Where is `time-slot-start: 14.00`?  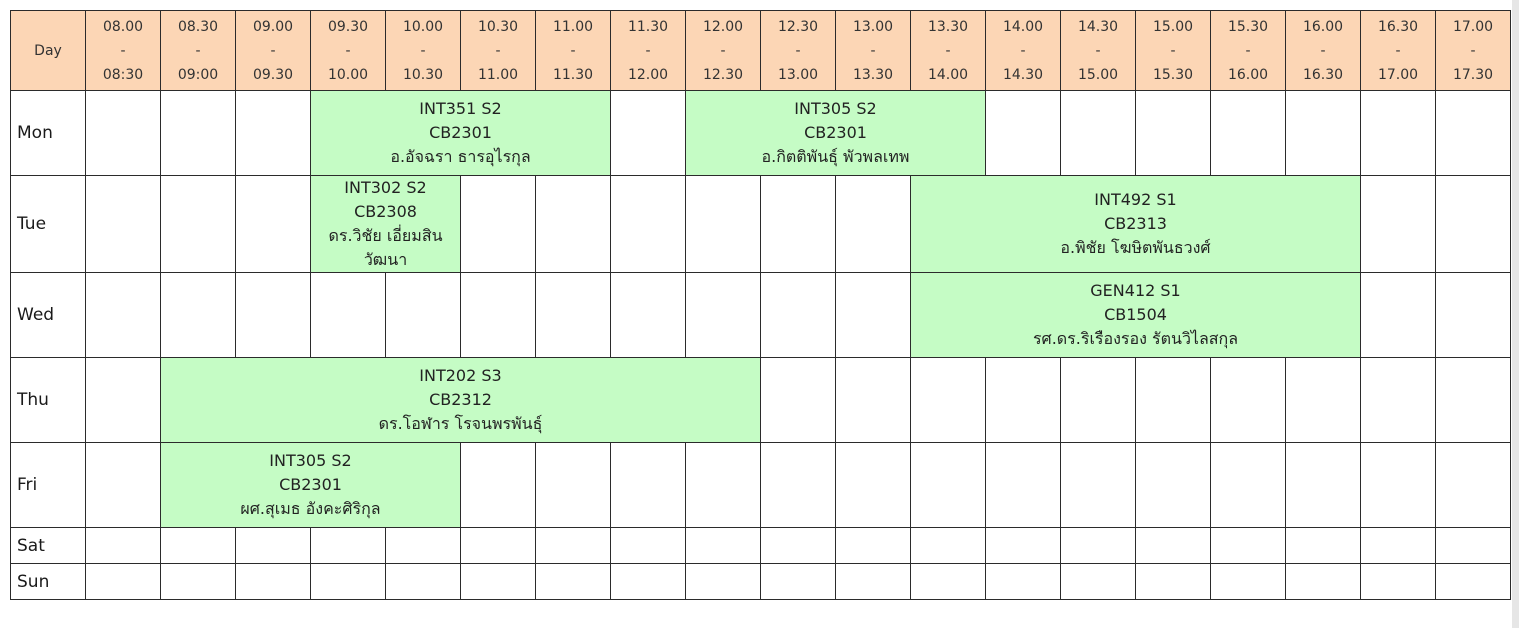 time-slot-start: 14.00 is located at coordinates (1023, 26).